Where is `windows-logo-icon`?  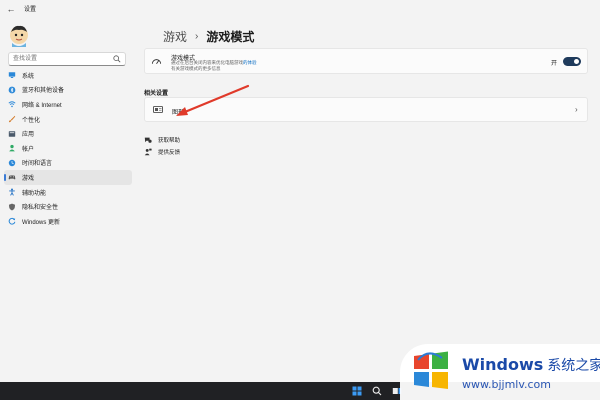
windows-logo-icon is located at coordinates (431, 370).